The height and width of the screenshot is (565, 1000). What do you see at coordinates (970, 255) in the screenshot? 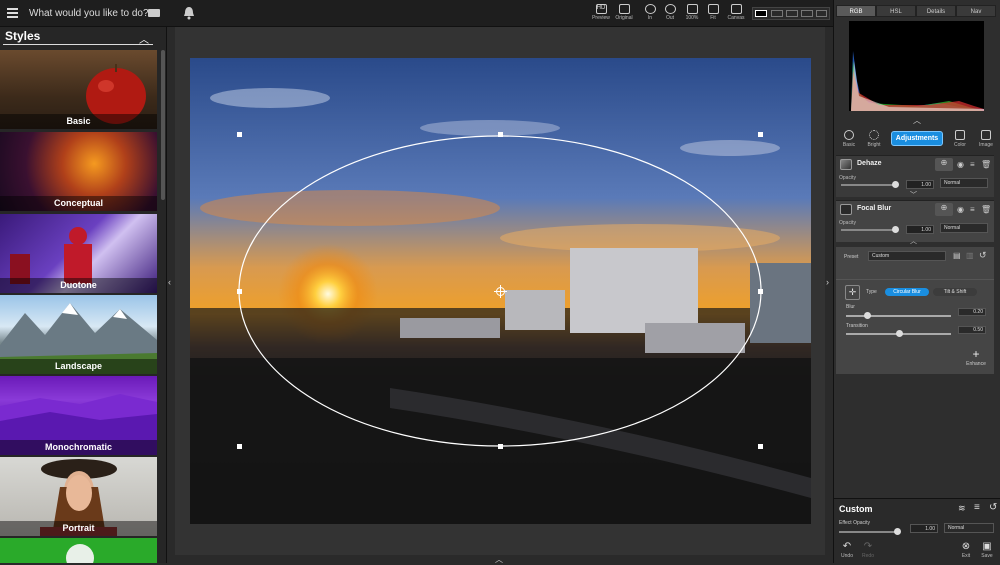
I see `trash-icon: ▥` at bounding box center [970, 255].